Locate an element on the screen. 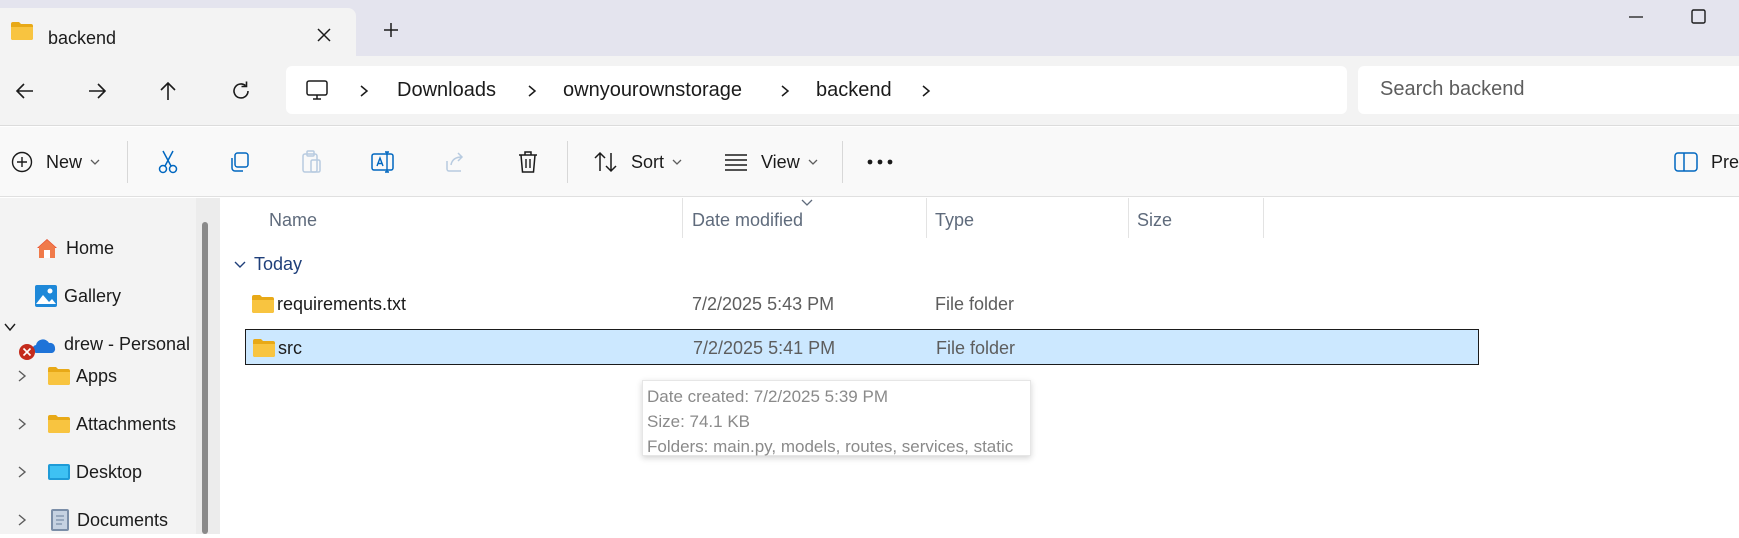 The image size is (1739, 538). paste-button is located at coordinates (311, 162).